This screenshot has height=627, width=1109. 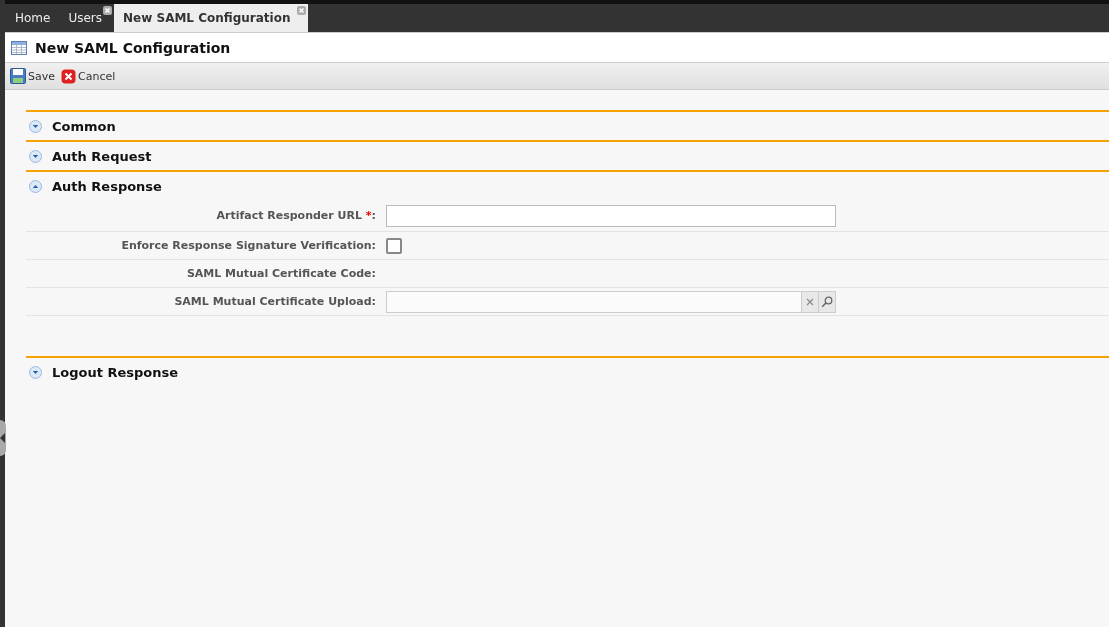 What do you see at coordinates (248, 245) in the screenshot?
I see `field-label: Enforce Response Signature Verification:` at bounding box center [248, 245].